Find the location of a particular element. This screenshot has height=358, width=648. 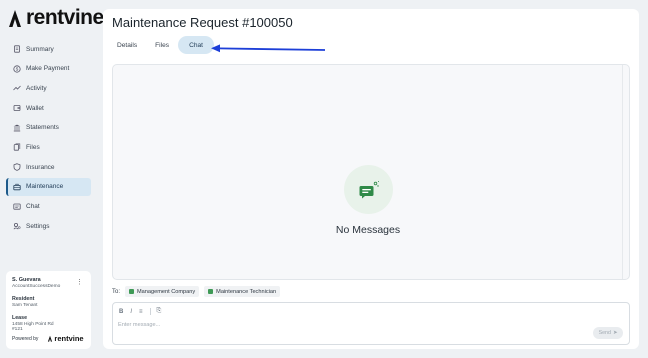

files-icon is located at coordinates (16, 147).